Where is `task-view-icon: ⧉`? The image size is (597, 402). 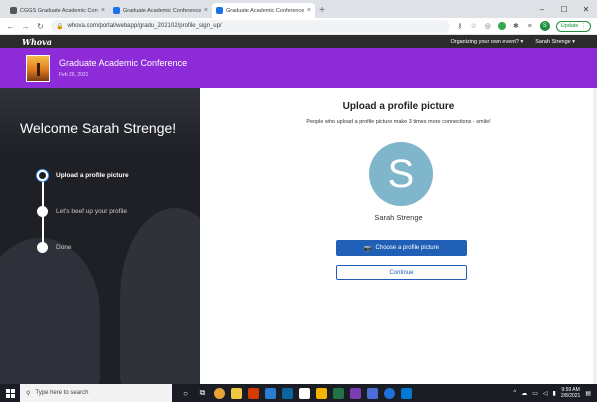 task-view-icon: ⧉ is located at coordinates (202, 393).